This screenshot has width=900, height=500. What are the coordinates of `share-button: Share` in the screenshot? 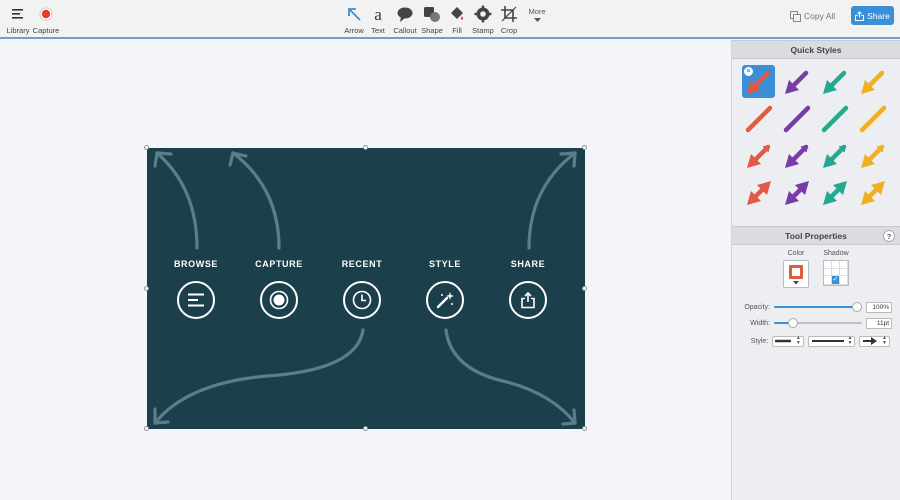 It's located at (872, 15).